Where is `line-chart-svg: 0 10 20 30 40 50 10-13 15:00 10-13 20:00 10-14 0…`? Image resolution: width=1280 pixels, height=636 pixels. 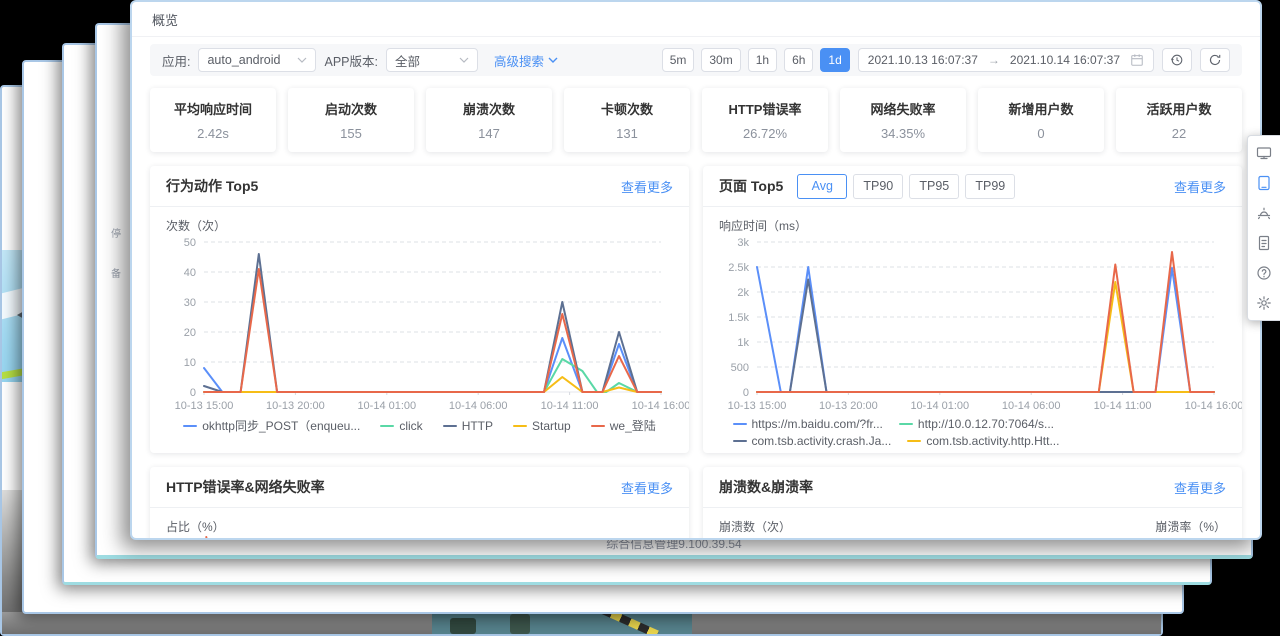
line-chart-svg: 0 10 20 30 40 50 10-13 15:00 10-13 20:00 10-14 0… is located at coordinates (432, 324).